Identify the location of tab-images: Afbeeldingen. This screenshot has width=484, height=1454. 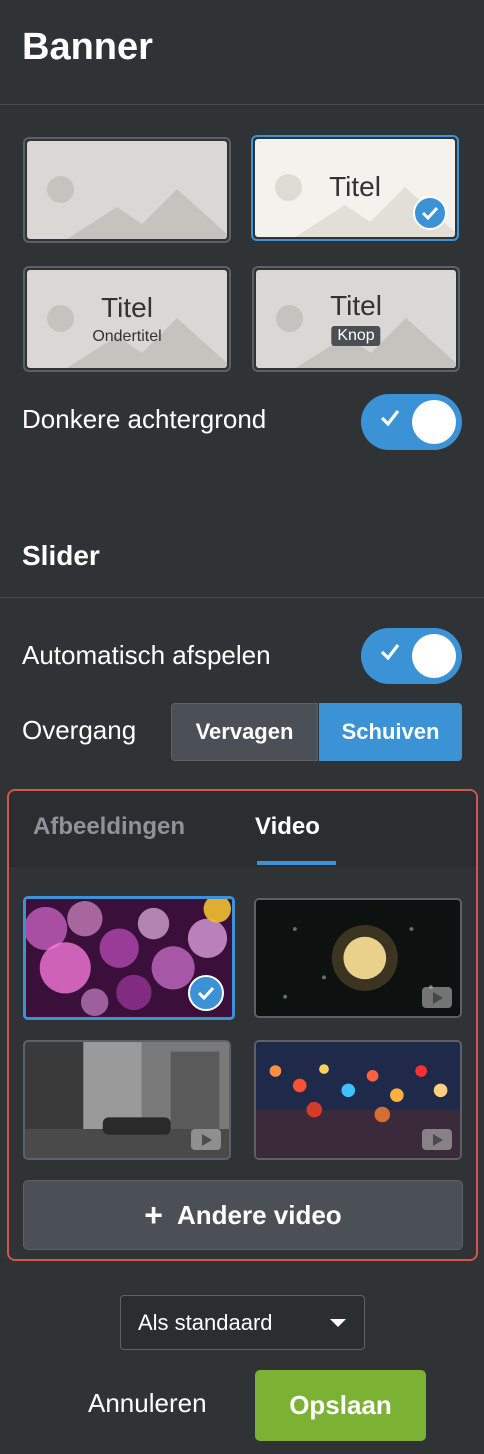
(109, 827).